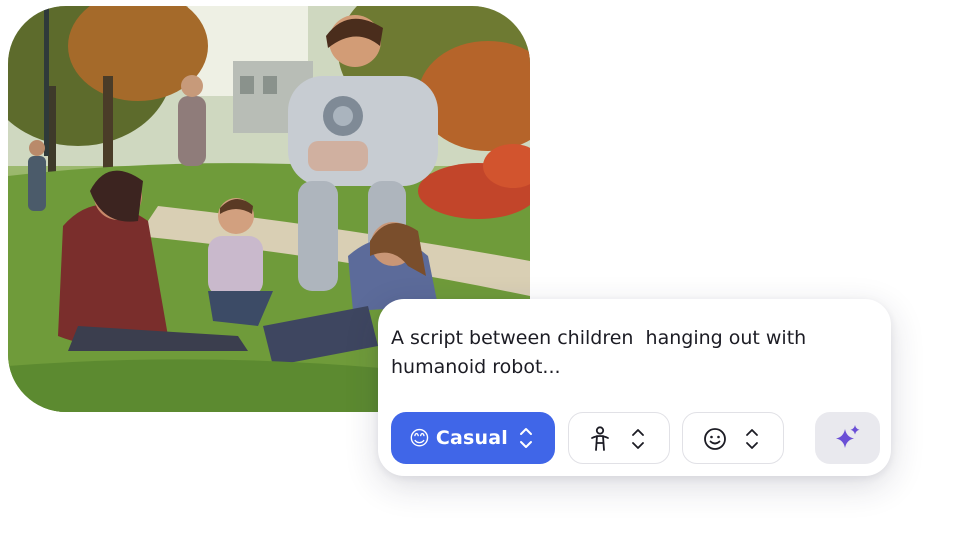  What do you see at coordinates (733, 438) in the screenshot?
I see `mood-select` at bounding box center [733, 438].